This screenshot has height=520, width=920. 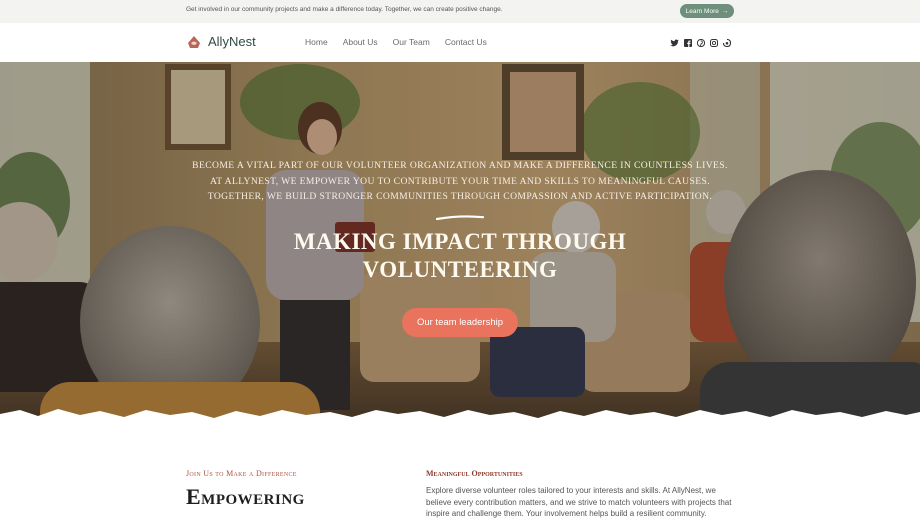 I want to click on hero-title: MAKING IMPACT THROUGH VOLUNTEERING, so click(x=460, y=256).